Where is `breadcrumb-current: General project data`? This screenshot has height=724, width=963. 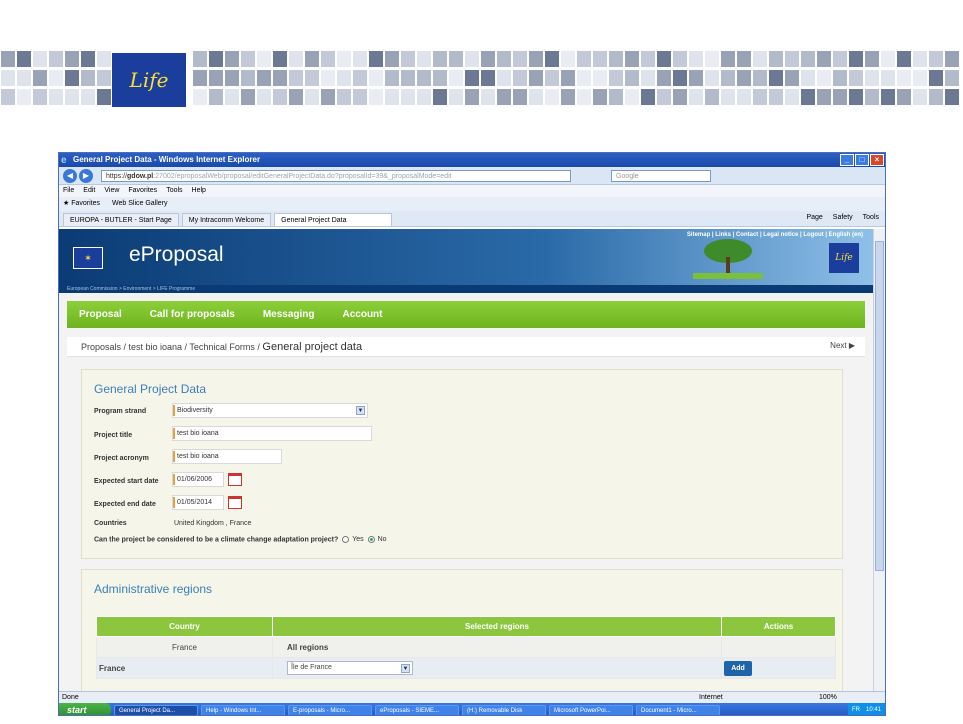 breadcrumb-current: General project data is located at coordinates (312, 347).